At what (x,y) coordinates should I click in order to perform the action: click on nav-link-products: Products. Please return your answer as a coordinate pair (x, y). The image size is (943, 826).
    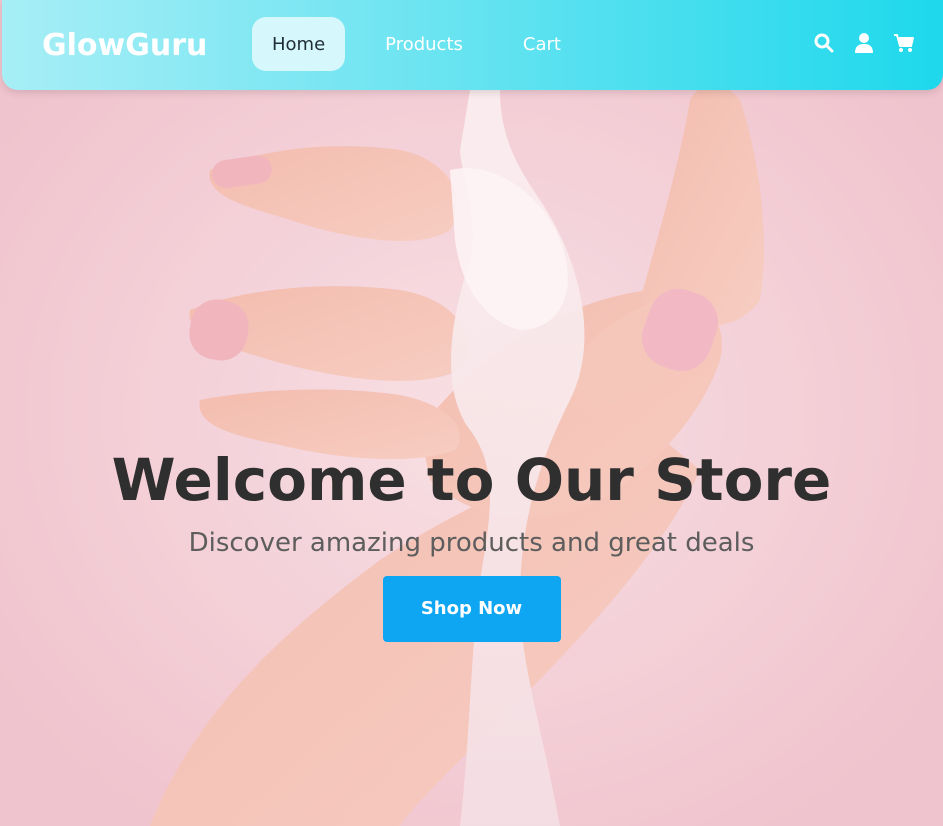
    Looking at the image, I should click on (424, 44).